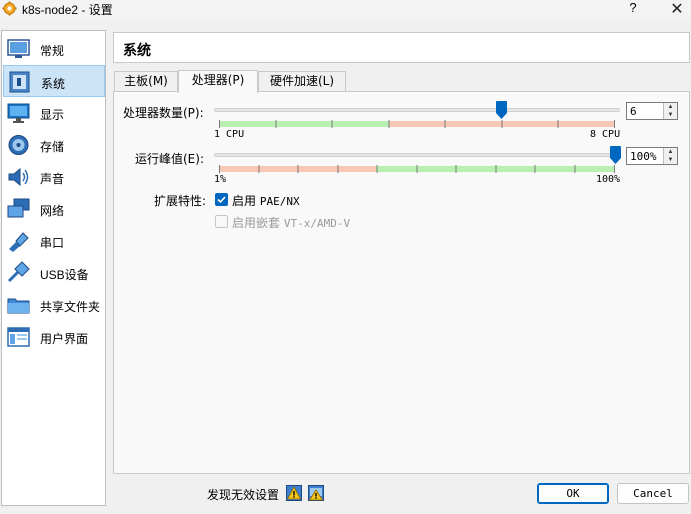 Image resolution: width=691 pixels, height=514 pixels. I want to click on sidebar-item-label: 网络, so click(52, 211).